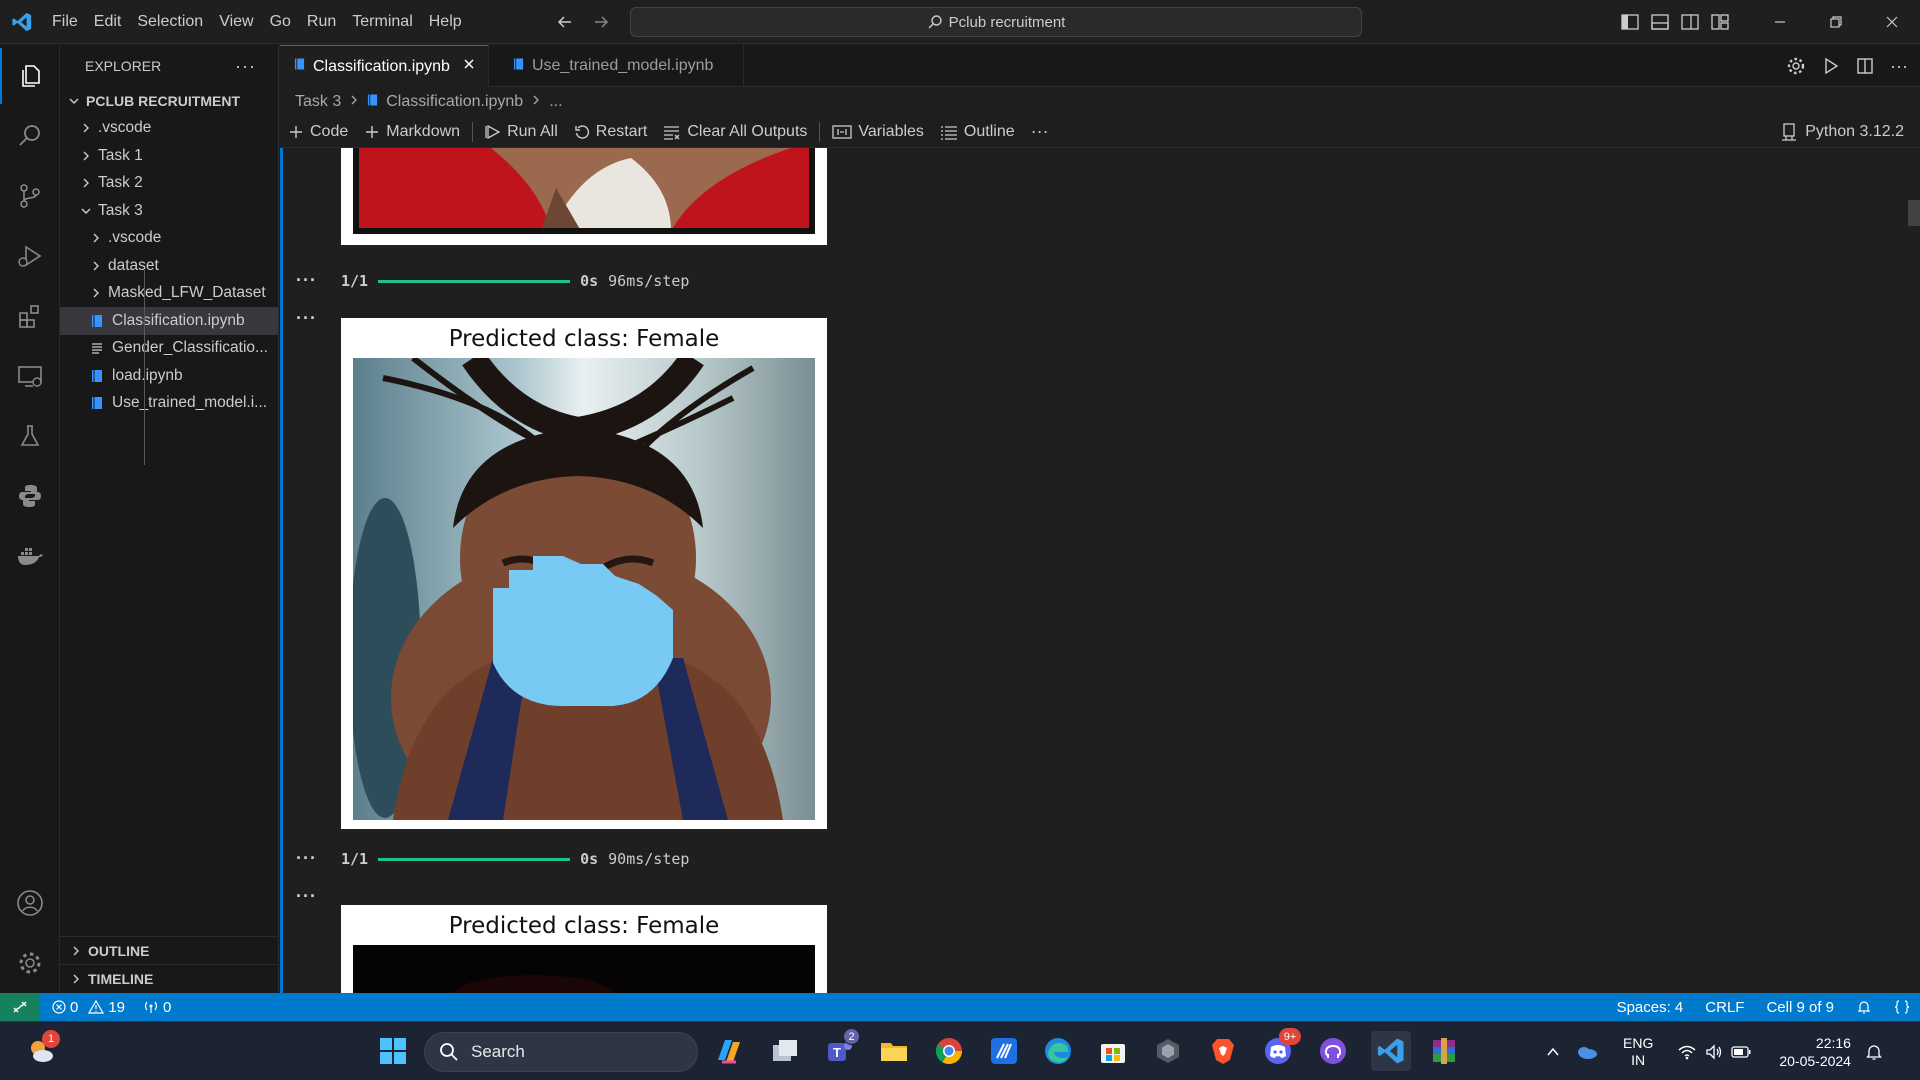 The width and height of the screenshot is (1920, 1080). What do you see at coordinates (30, 316) in the screenshot?
I see `activity-extensions` at bounding box center [30, 316].